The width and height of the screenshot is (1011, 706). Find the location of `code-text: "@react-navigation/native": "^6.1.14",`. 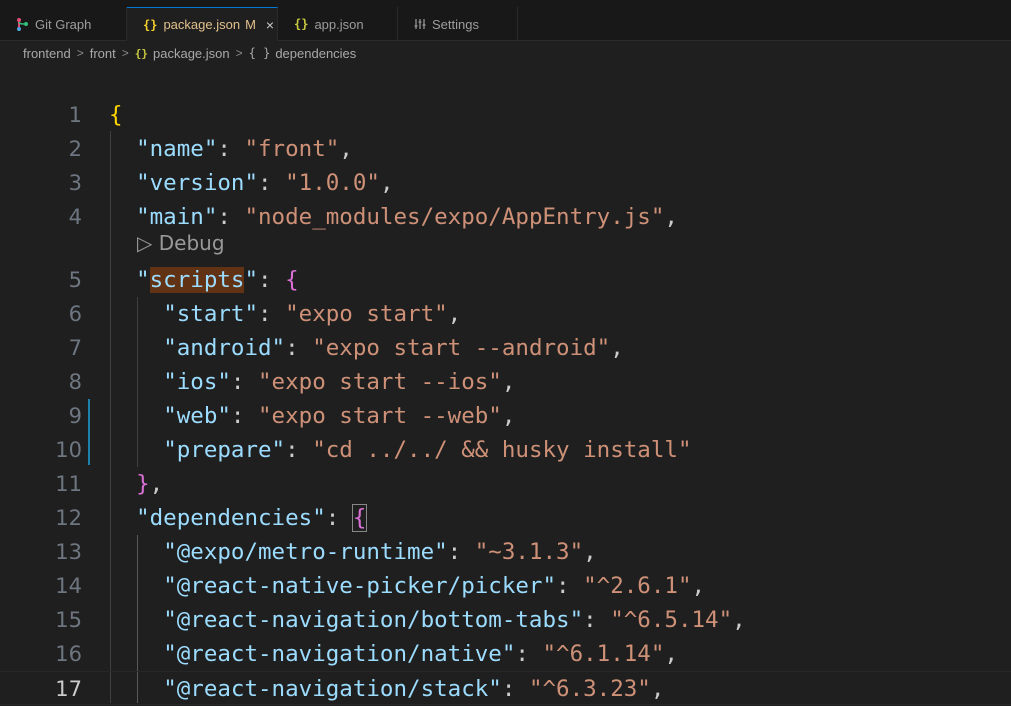

code-text: "@react-navigation/native": "^6.1.14", is located at coordinates (393, 654).